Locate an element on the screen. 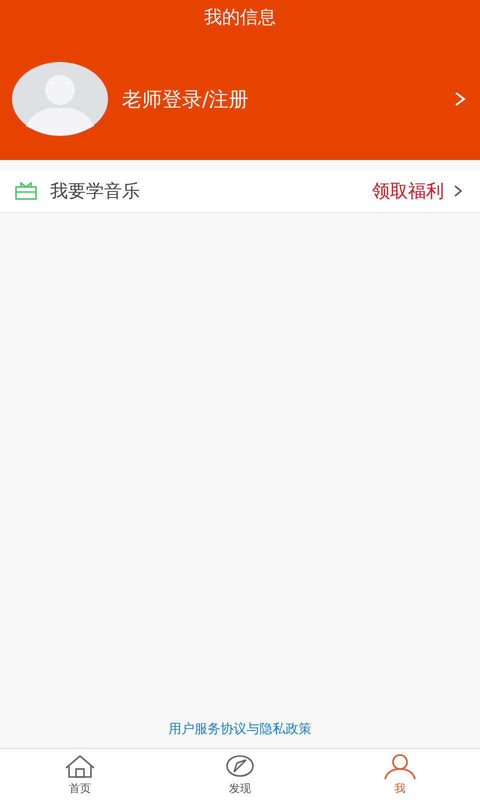  compass-icon is located at coordinates (240, 767).